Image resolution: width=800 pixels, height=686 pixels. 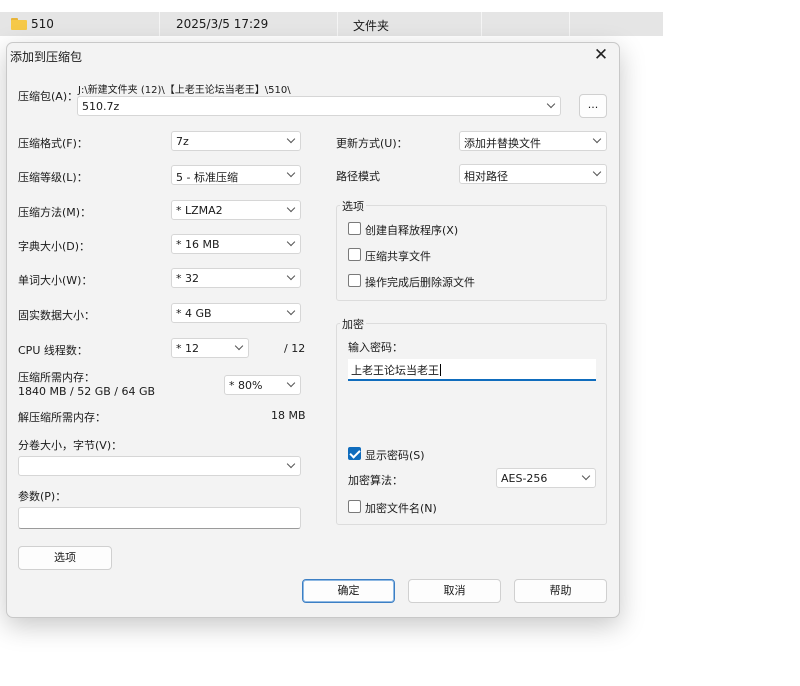 What do you see at coordinates (48, 96) in the screenshot?
I see `archive-label: 压缩包(A)：` at bounding box center [48, 96].